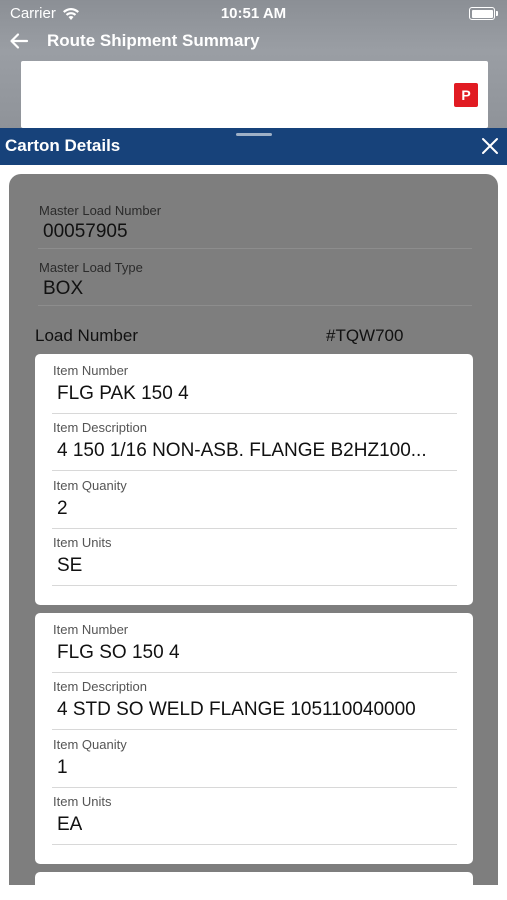 This screenshot has height=900, width=507. Describe the element at coordinates (62, 767) in the screenshot. I see `field-value: 1` at that location.